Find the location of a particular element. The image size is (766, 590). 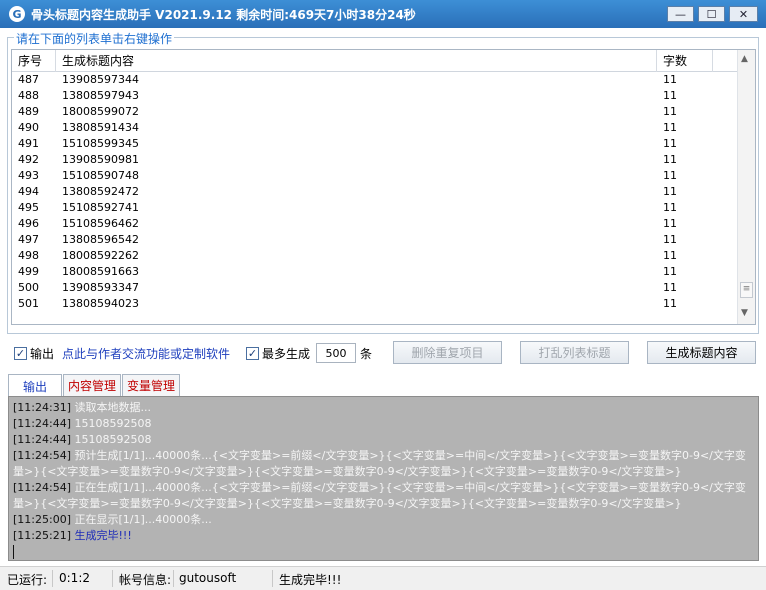

table-row: 489 18008599072 11 is located at coordinates (375, 112).